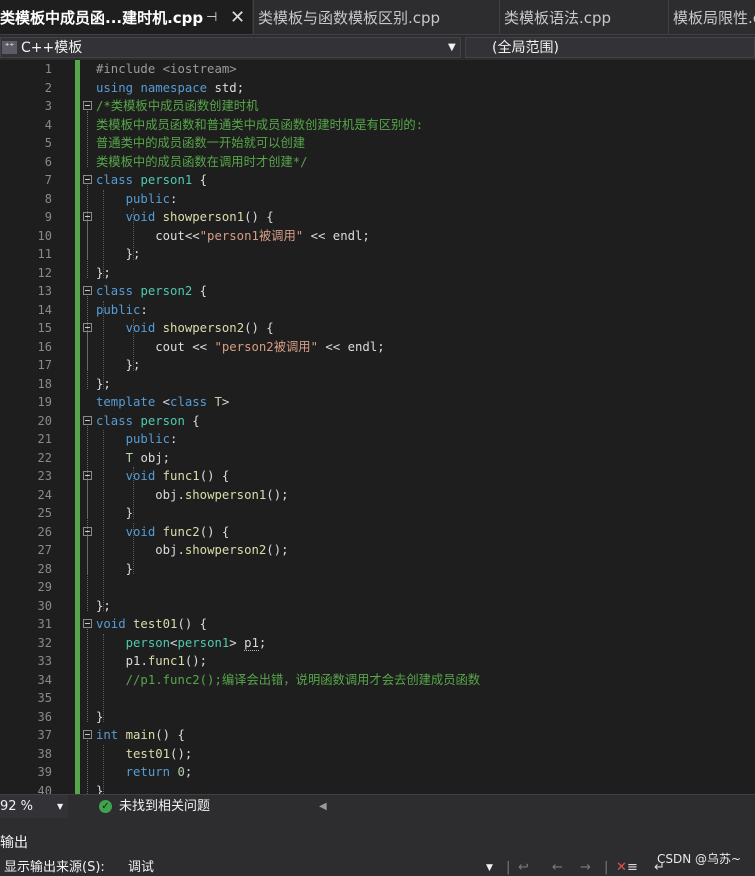 This screenshot has width=755, height=876. I want to click on code-line: 1 #include <iostream>, so click(377, 69).